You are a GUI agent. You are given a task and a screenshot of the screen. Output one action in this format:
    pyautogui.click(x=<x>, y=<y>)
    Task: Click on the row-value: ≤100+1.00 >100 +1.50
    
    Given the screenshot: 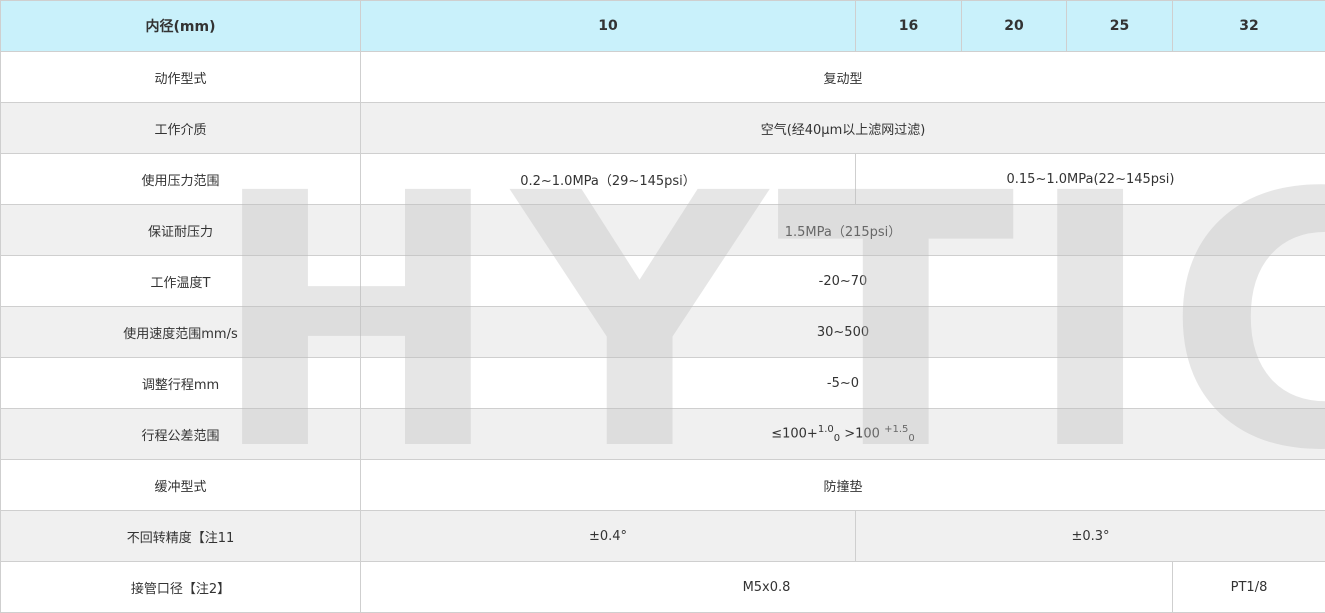 What is the action you would take?
    pyautogui.click(x=842, y=434)
    